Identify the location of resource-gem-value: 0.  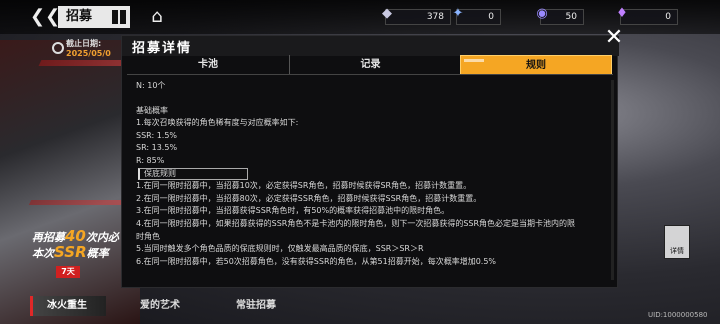
(668, 17).